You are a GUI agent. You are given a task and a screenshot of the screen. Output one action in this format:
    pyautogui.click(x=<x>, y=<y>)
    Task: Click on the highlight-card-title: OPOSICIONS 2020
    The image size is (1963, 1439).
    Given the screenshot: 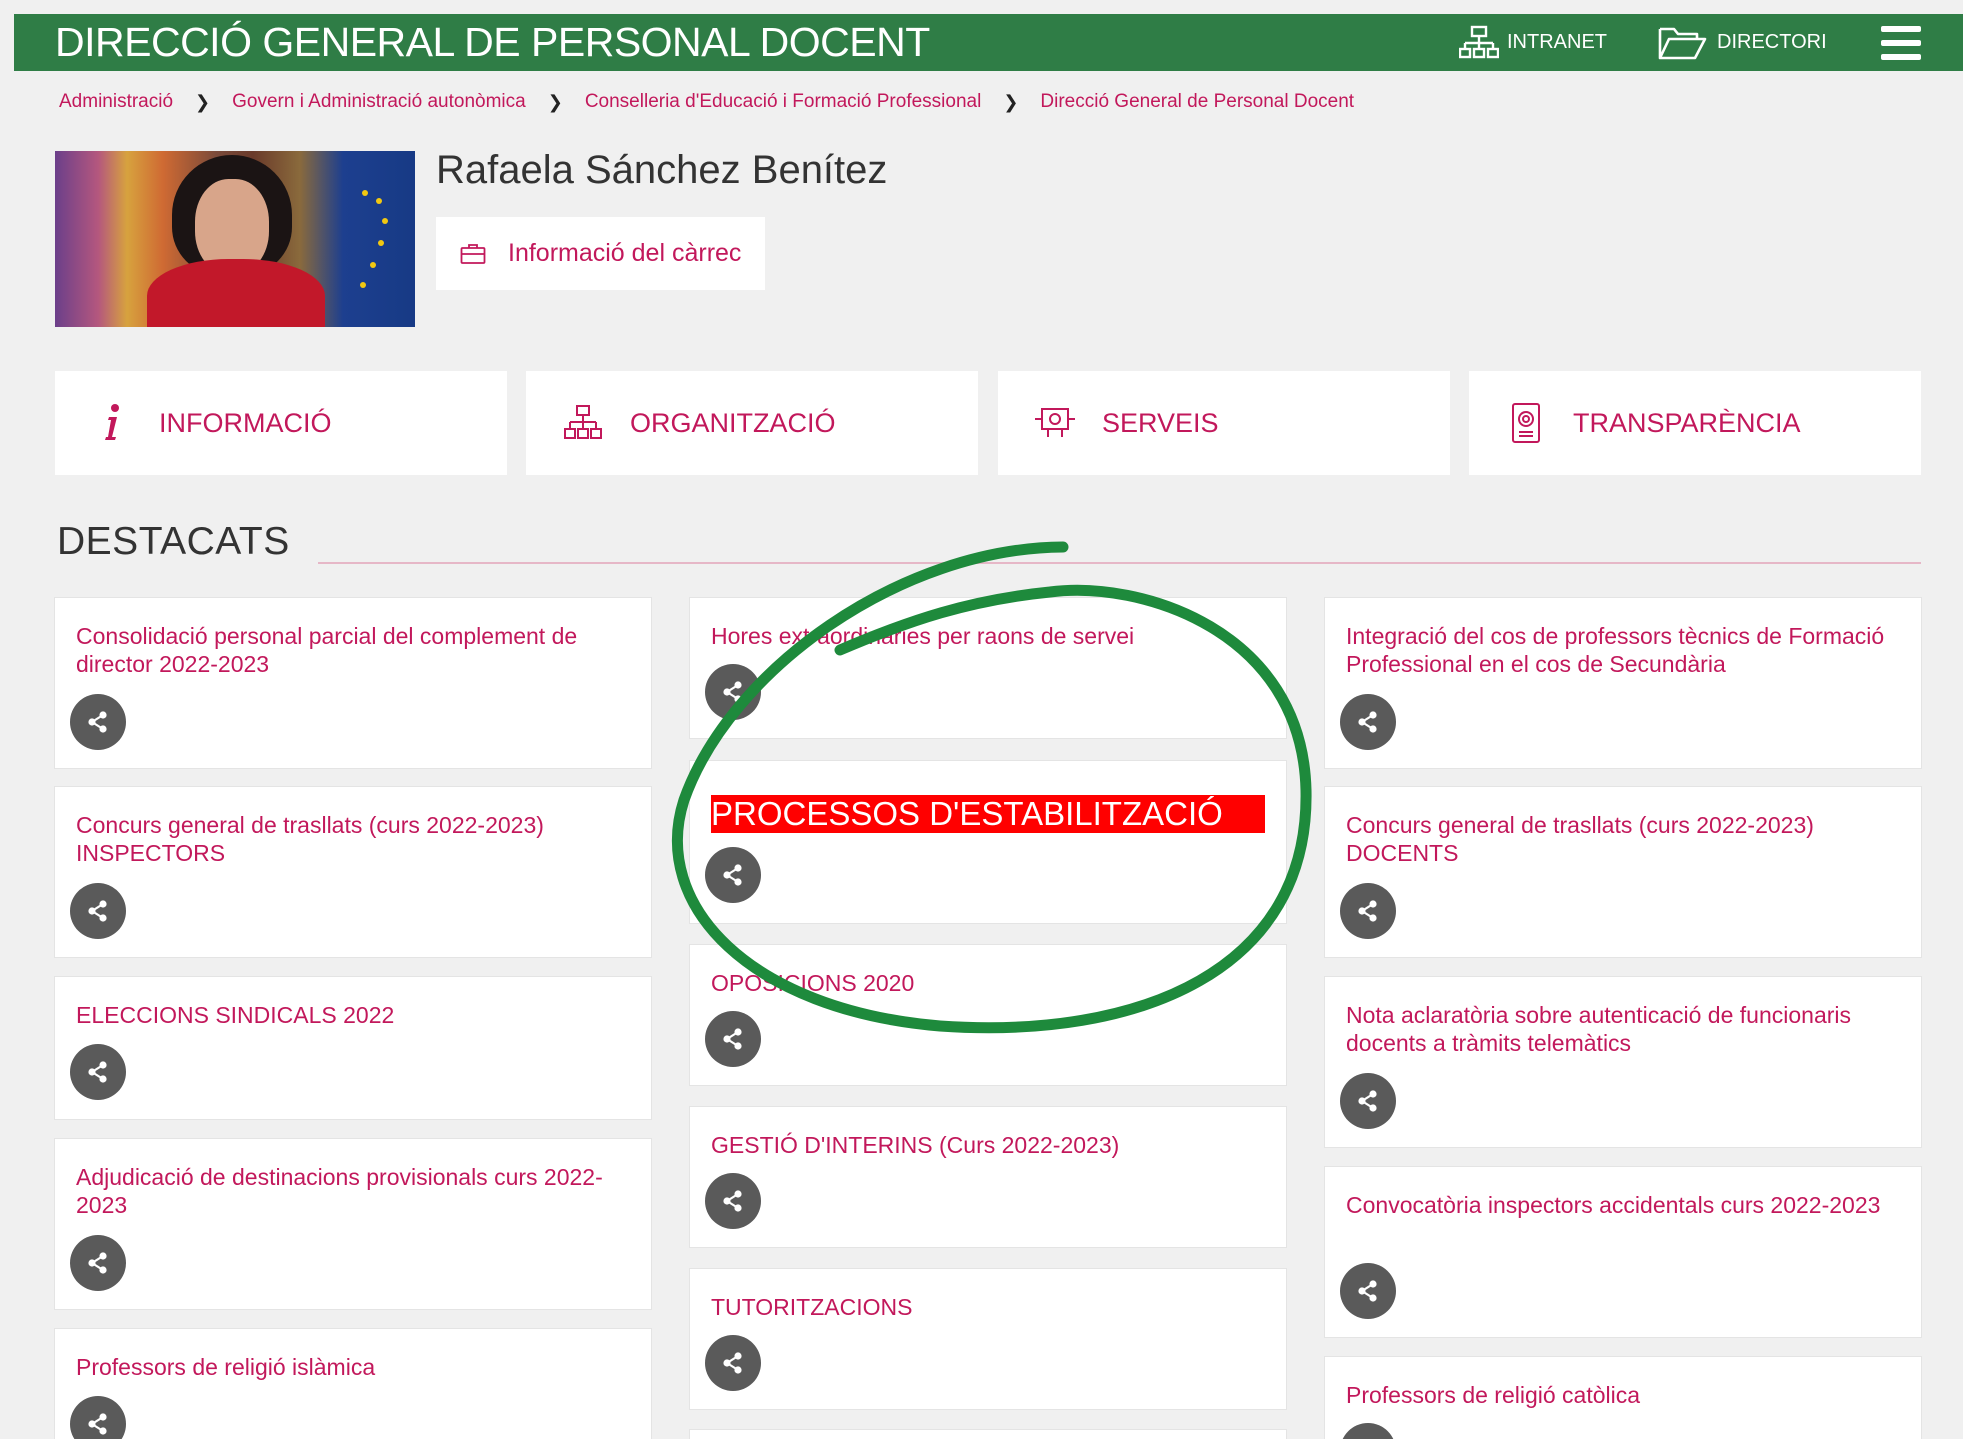 What is the action you would take?
    pyautogui.click(x=986, y=983)
    